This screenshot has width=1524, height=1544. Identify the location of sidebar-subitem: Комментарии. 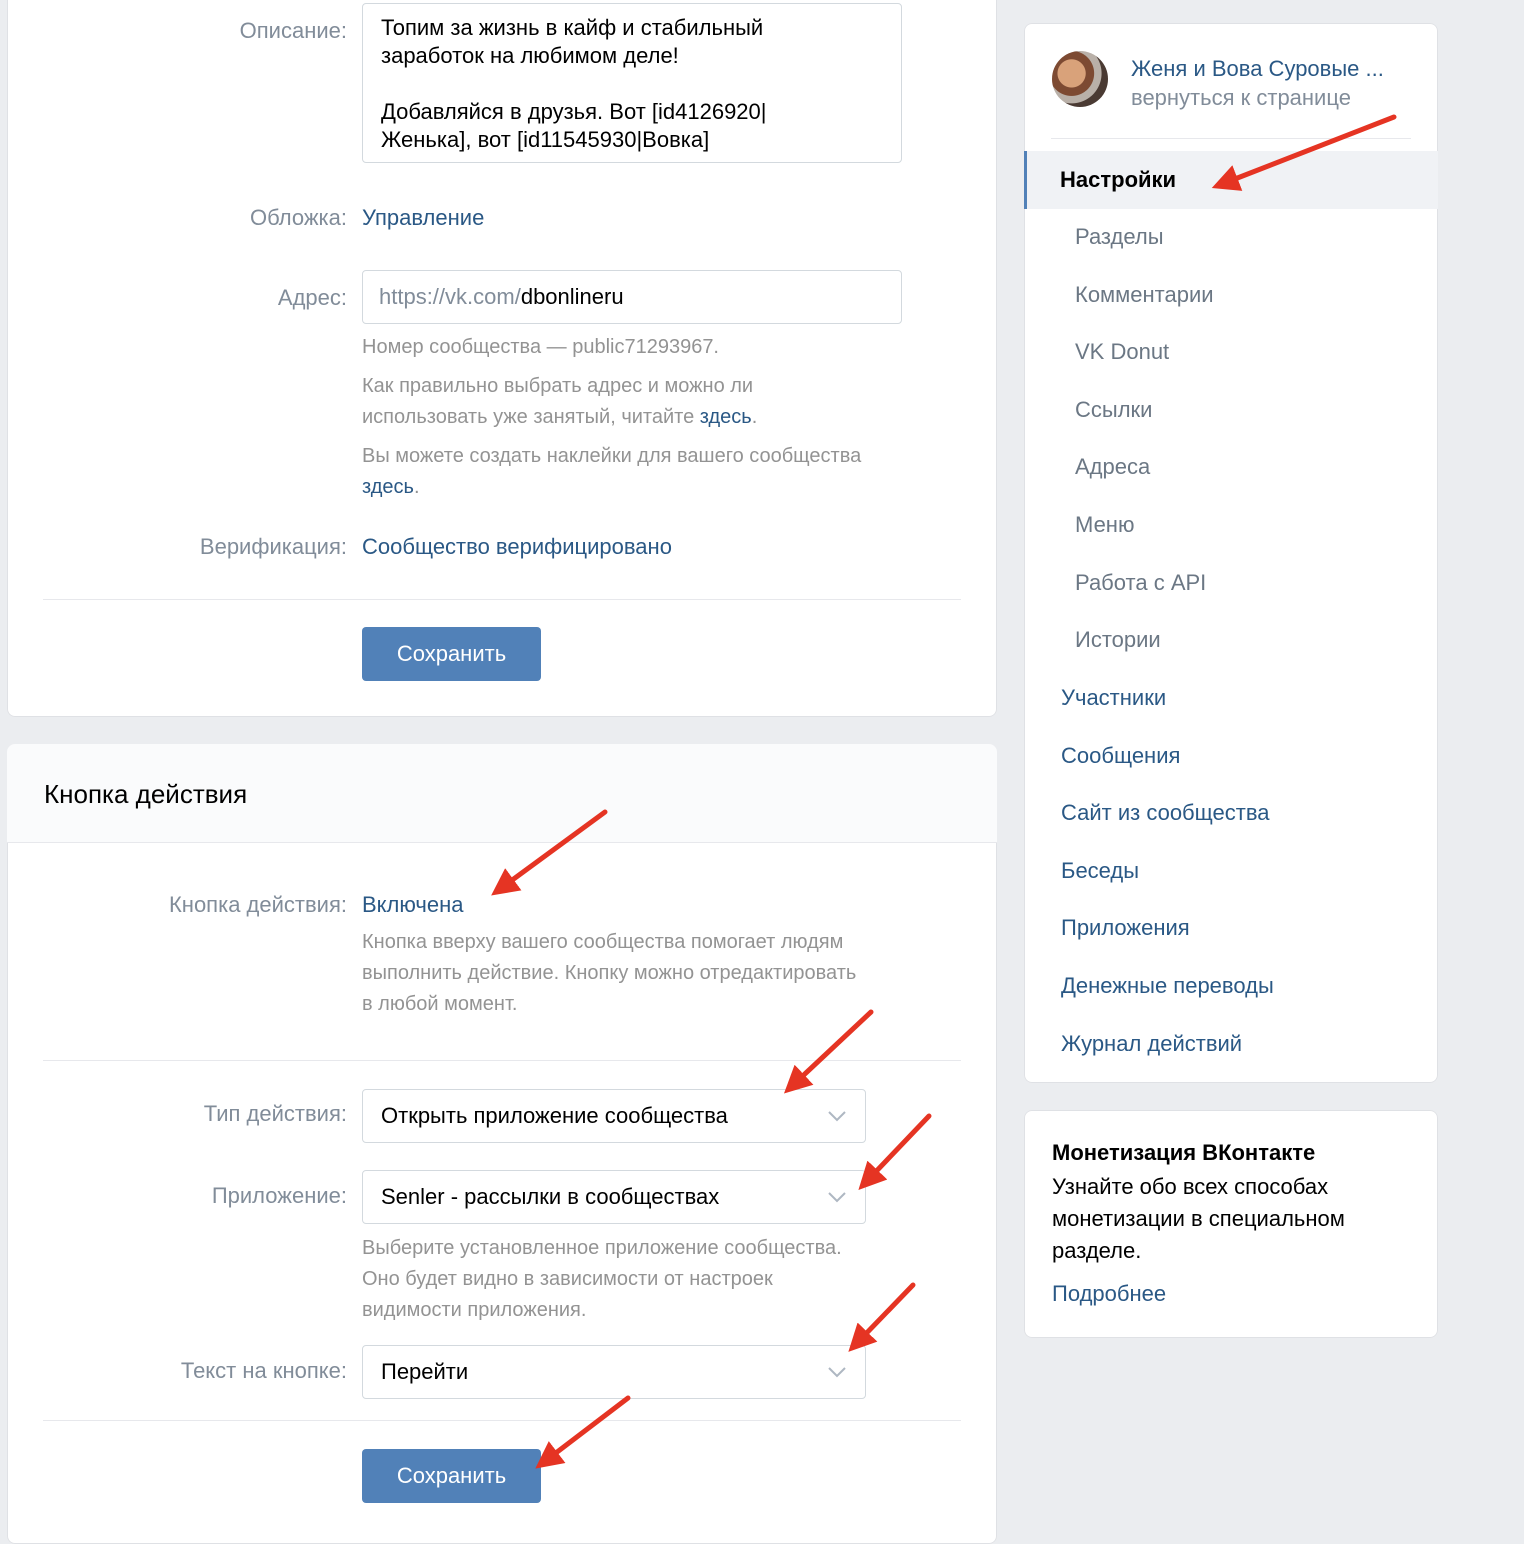
(1144, 295).